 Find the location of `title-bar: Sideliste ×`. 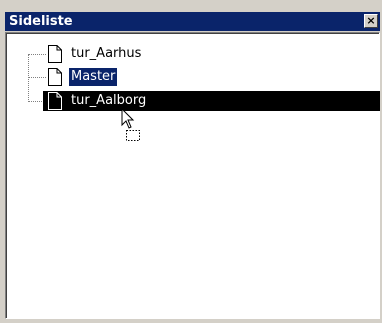

title-bar: Sideliste × is located at coordinates (192, 21).